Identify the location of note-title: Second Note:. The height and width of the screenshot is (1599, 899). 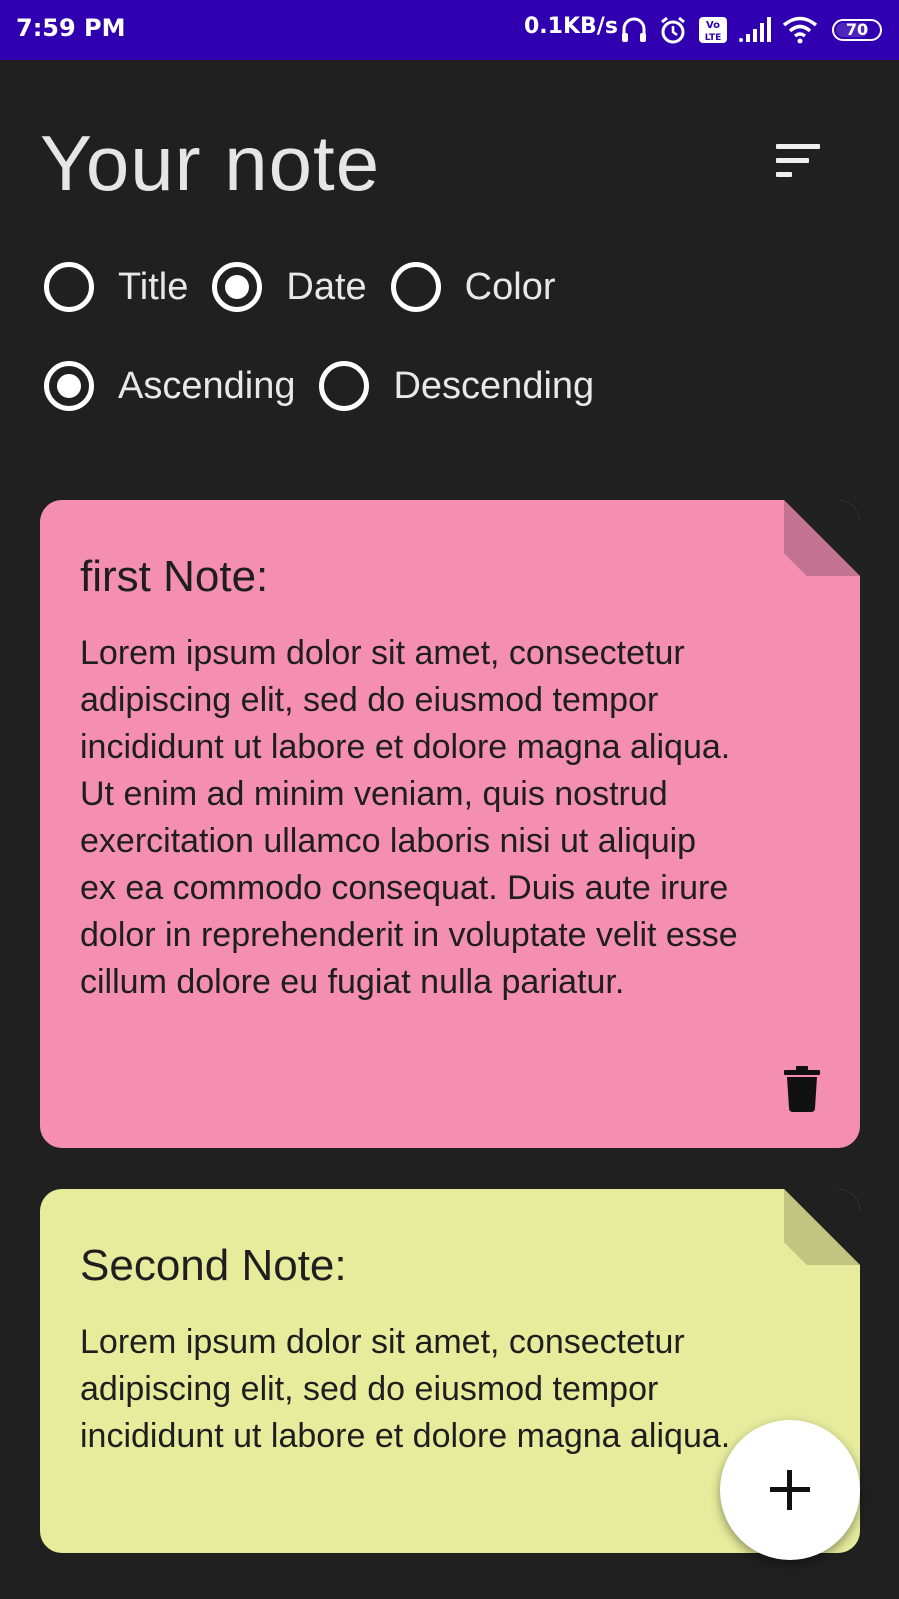
(213, 1265).